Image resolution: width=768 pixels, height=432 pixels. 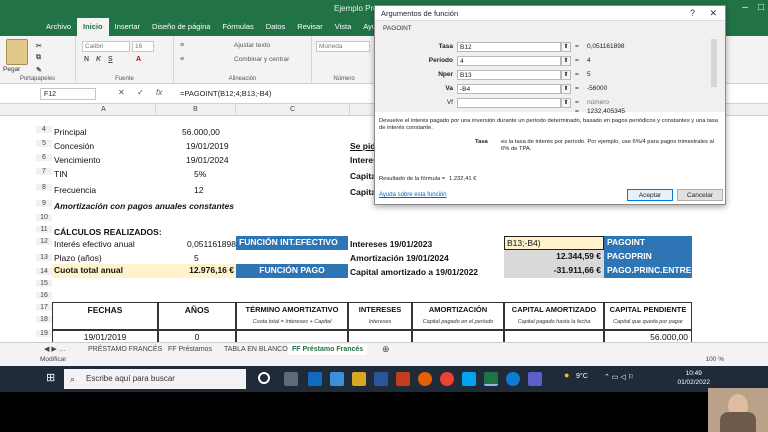 What do you see at coordinates (74, 146) in the screenshot?
I see `cell-a5: Concesión` at bounding box center [74, 146].